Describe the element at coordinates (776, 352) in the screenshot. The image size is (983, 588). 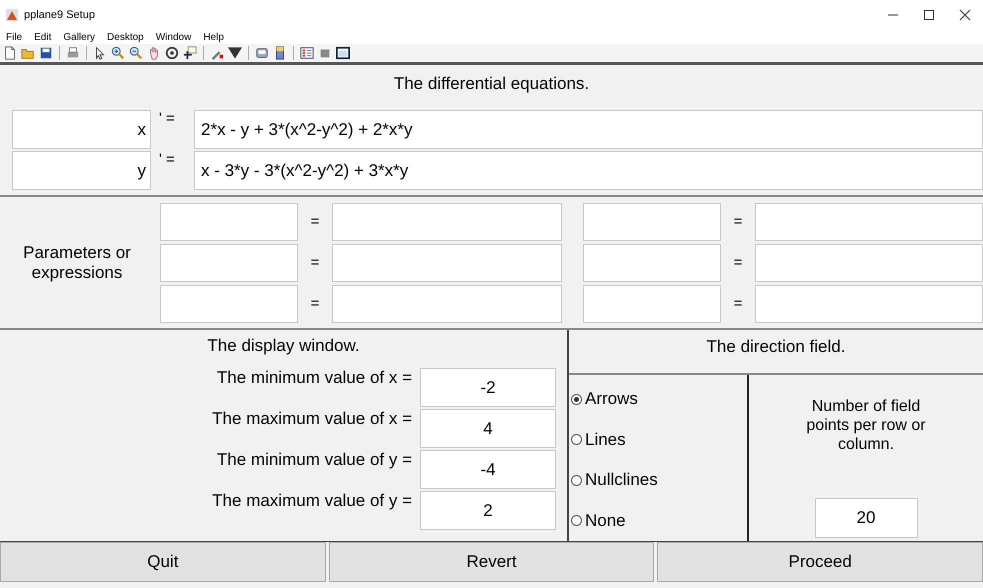
I see `section-heading: The direction field.` at that location.